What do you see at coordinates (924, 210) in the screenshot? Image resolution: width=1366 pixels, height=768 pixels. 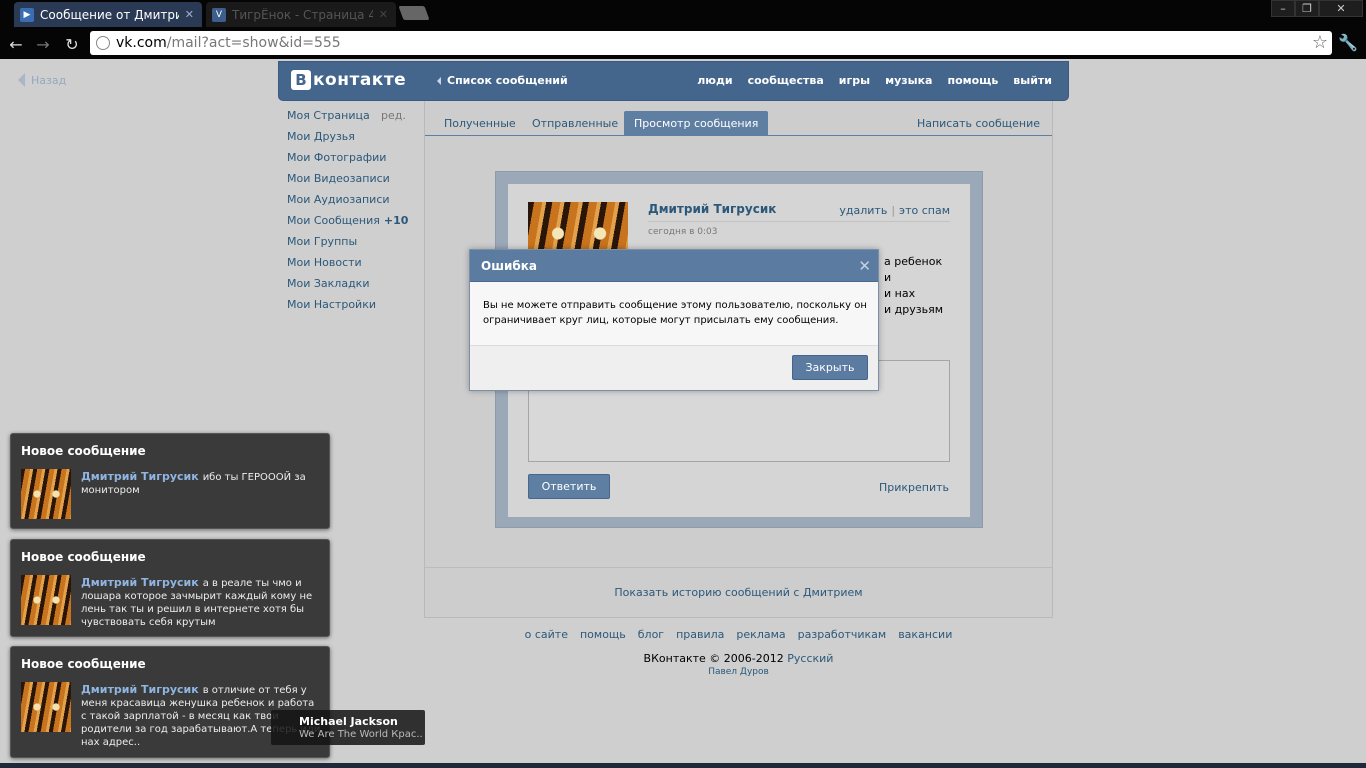 I see `spam-link: это спам` at bounding box center [924, 210].